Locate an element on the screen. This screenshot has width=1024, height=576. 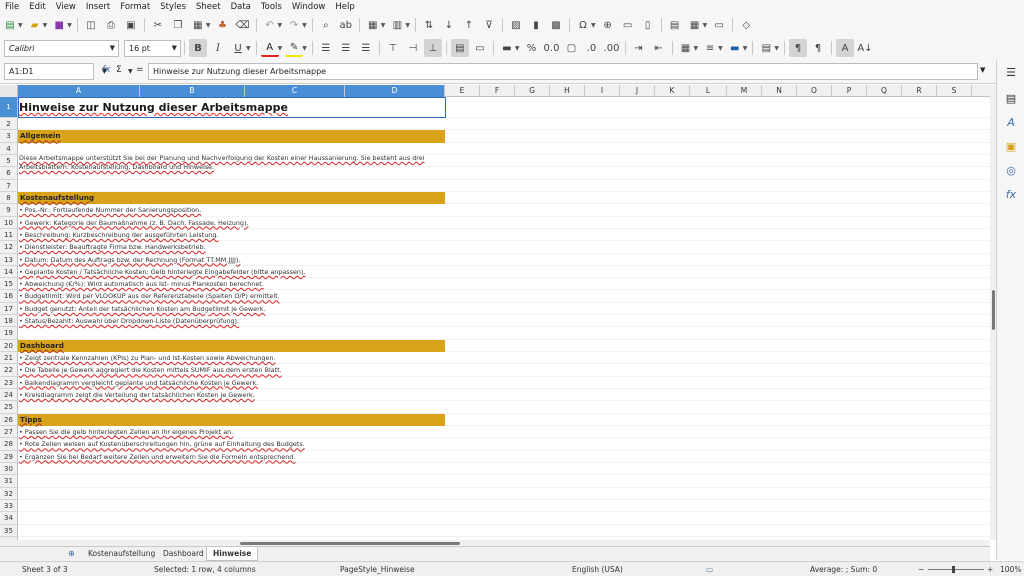
column-header-g: G is located at coordinates (532, 91).